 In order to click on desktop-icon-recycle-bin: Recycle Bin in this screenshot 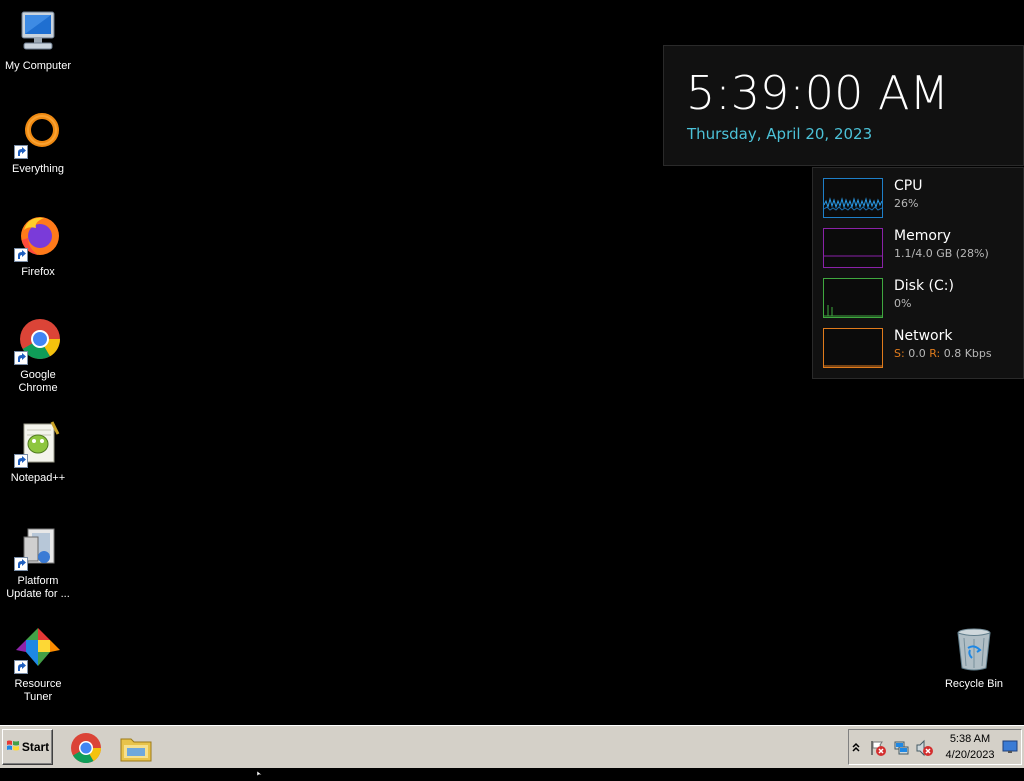, I will do `click(974, 658)`.